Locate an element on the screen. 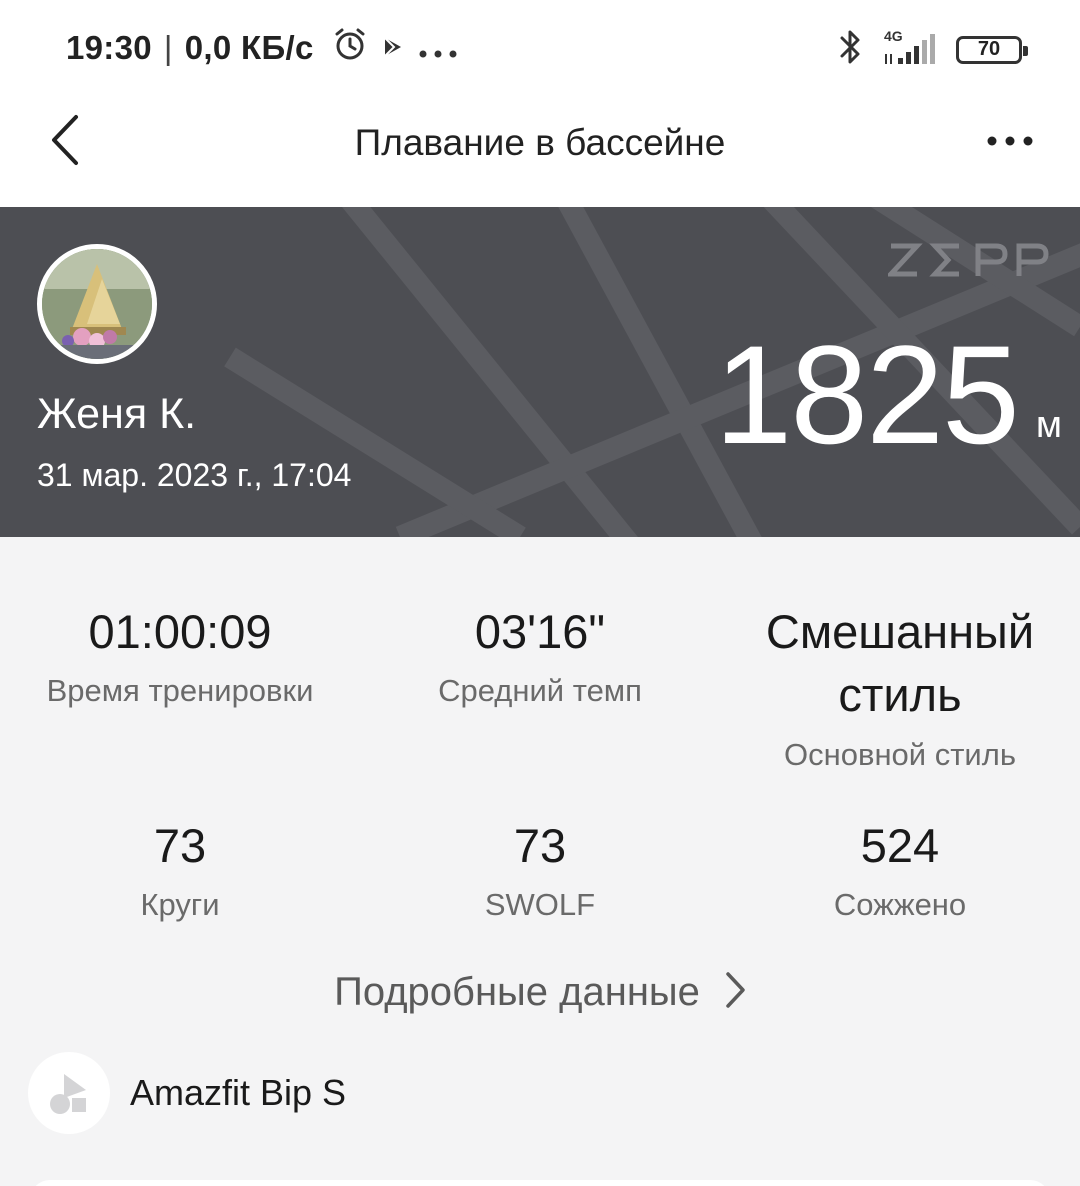 This screenshot has height=1186, width=1080. details-link: Подробные данные is located at coordinates (540, 992).